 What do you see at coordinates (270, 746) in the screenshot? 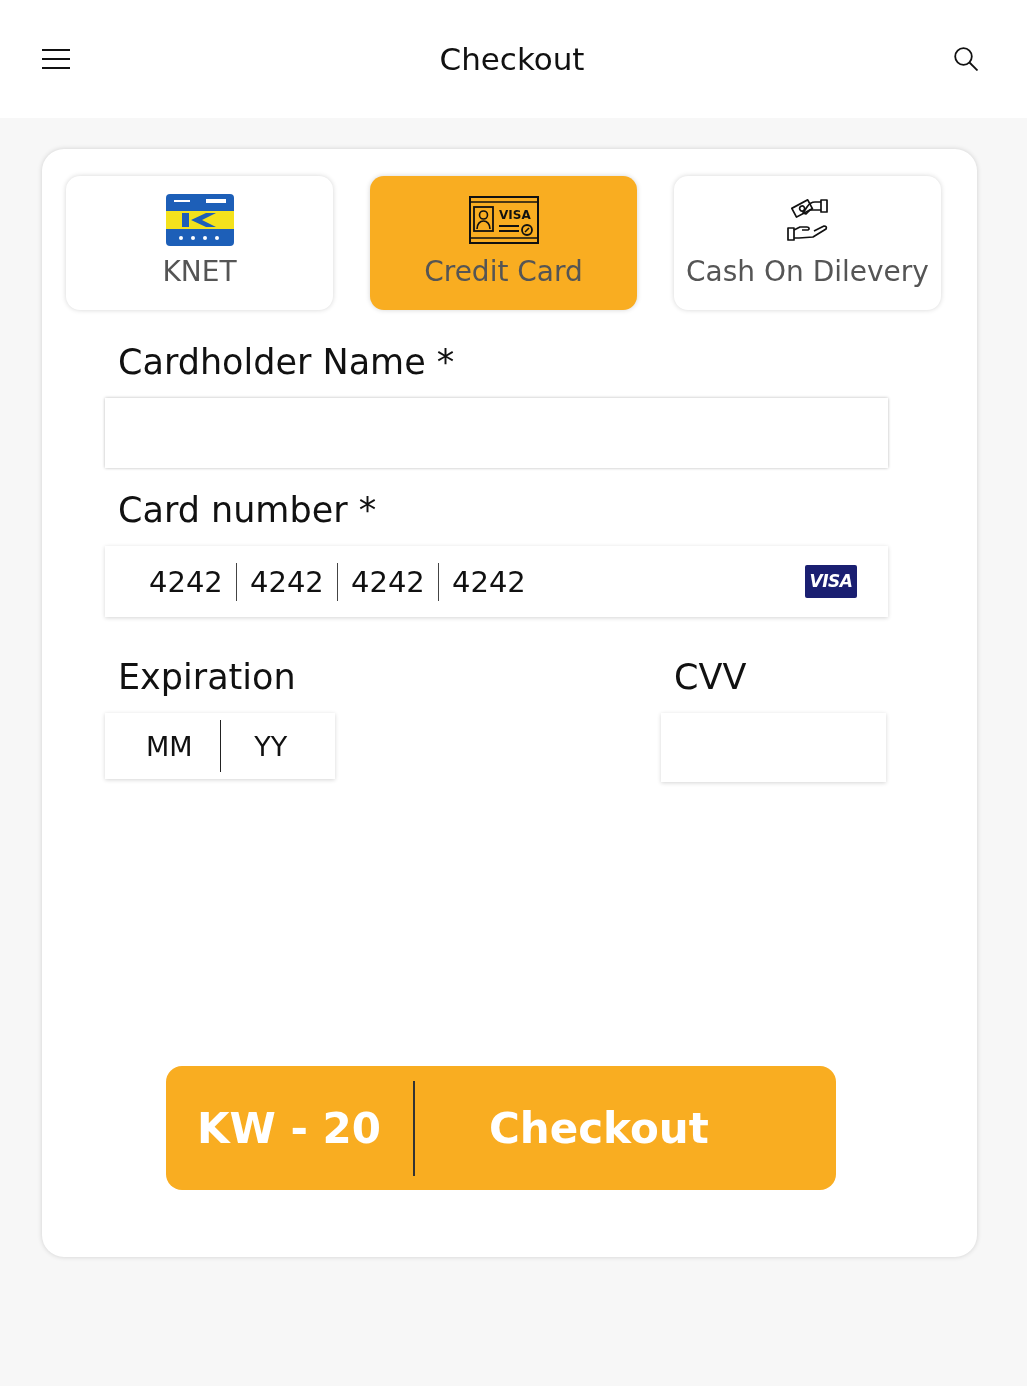
I see `year-field: YY` at bounding box center [270, 746].